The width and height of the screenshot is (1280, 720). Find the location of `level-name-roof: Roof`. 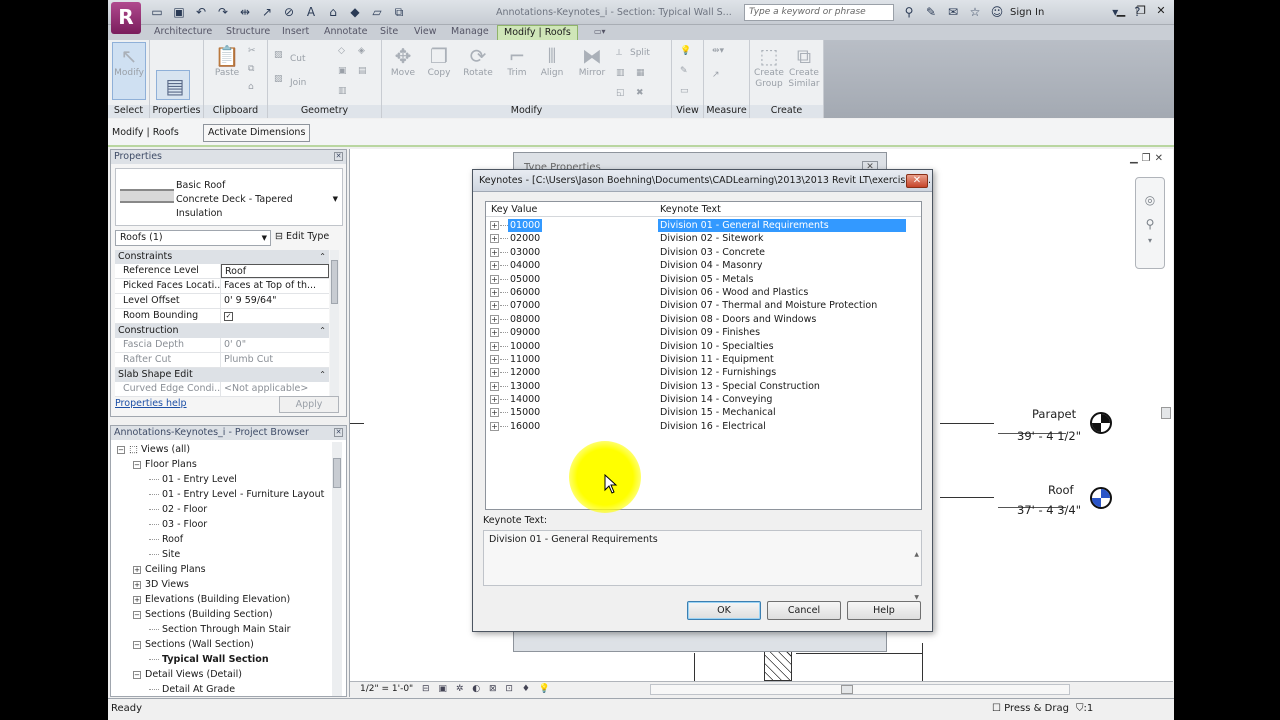

level-name-roof: Roof is located at coordinates (1061, 490).